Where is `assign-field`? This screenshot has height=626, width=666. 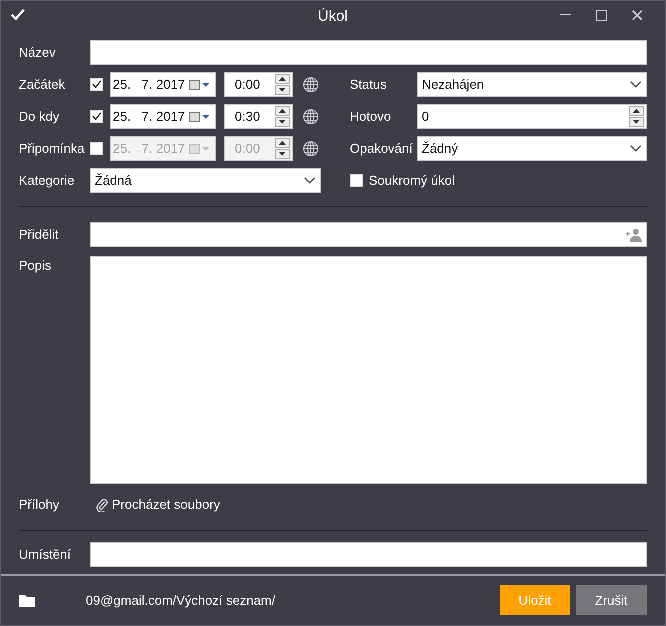 assign-field is located at coordinates (368, 235).